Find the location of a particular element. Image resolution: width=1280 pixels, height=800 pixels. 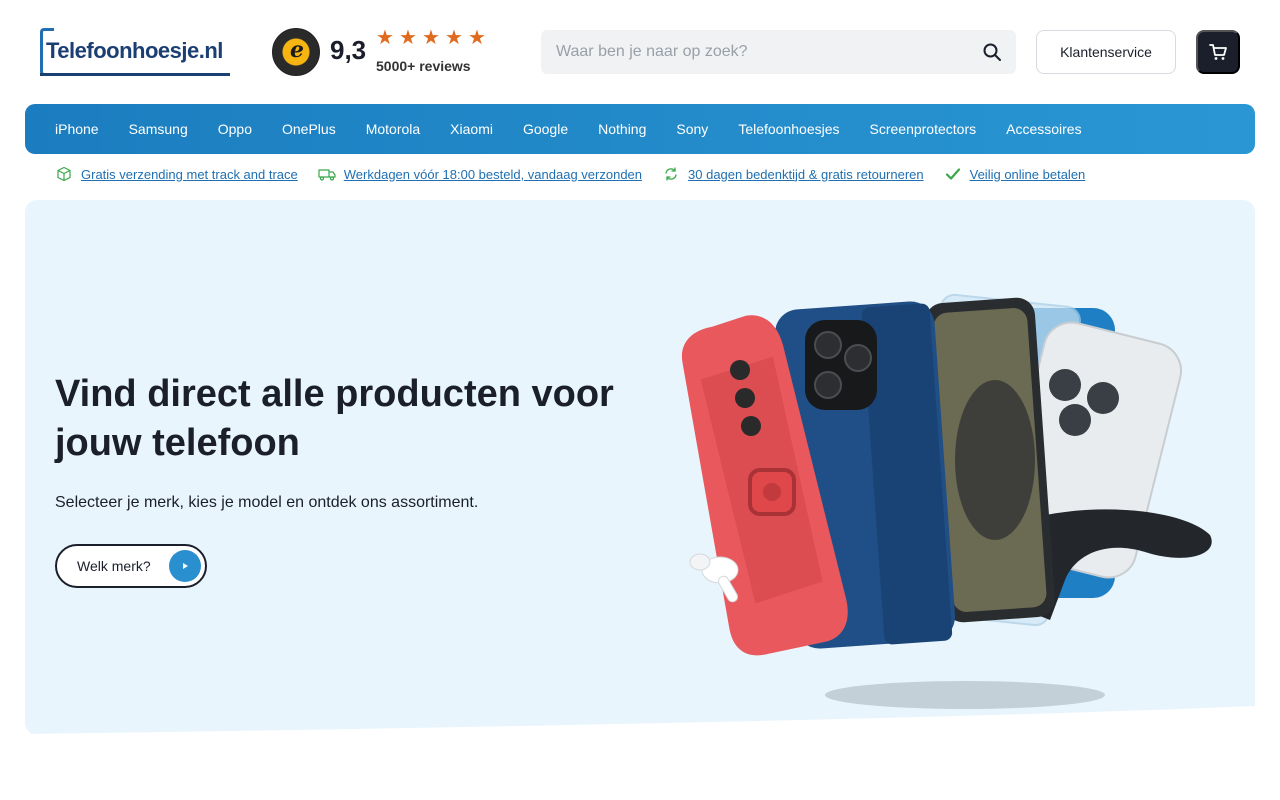

nav-item-screenprotectors: Screenprotectors is located at coordinates (923, 129).